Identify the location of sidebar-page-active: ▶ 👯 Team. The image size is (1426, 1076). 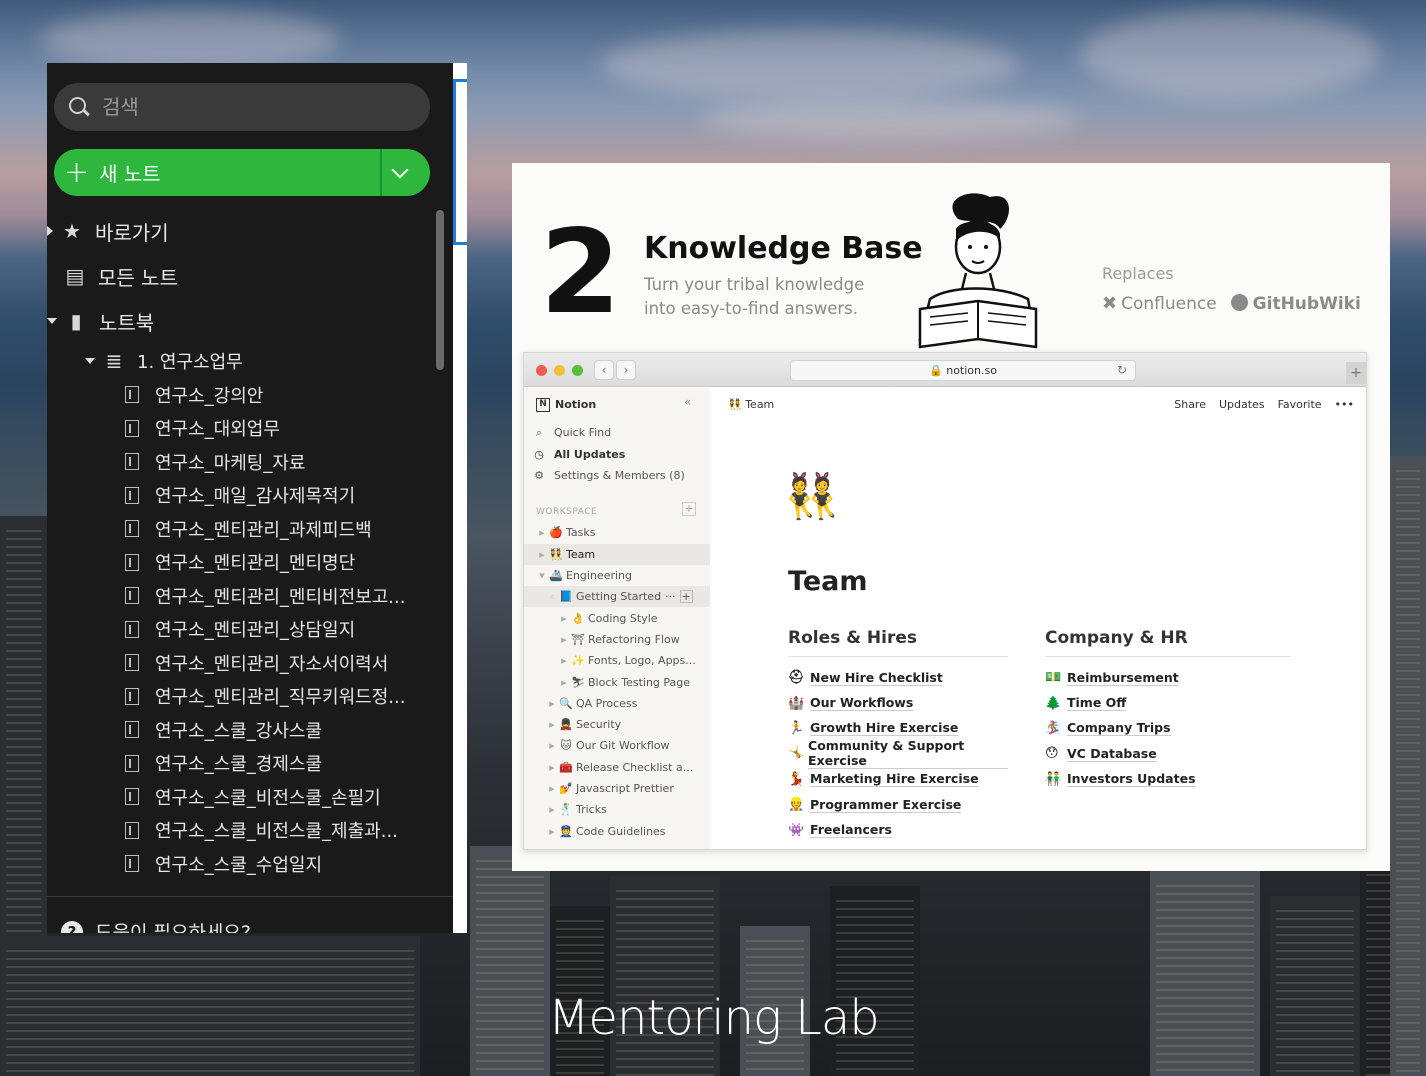
(617, 554).